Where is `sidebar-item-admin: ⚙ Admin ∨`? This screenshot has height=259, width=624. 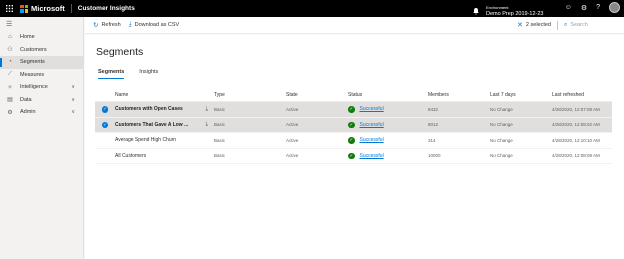 sidebar-item-admin: ⚙ Admin ∨ is located at coordinates (41, 112).